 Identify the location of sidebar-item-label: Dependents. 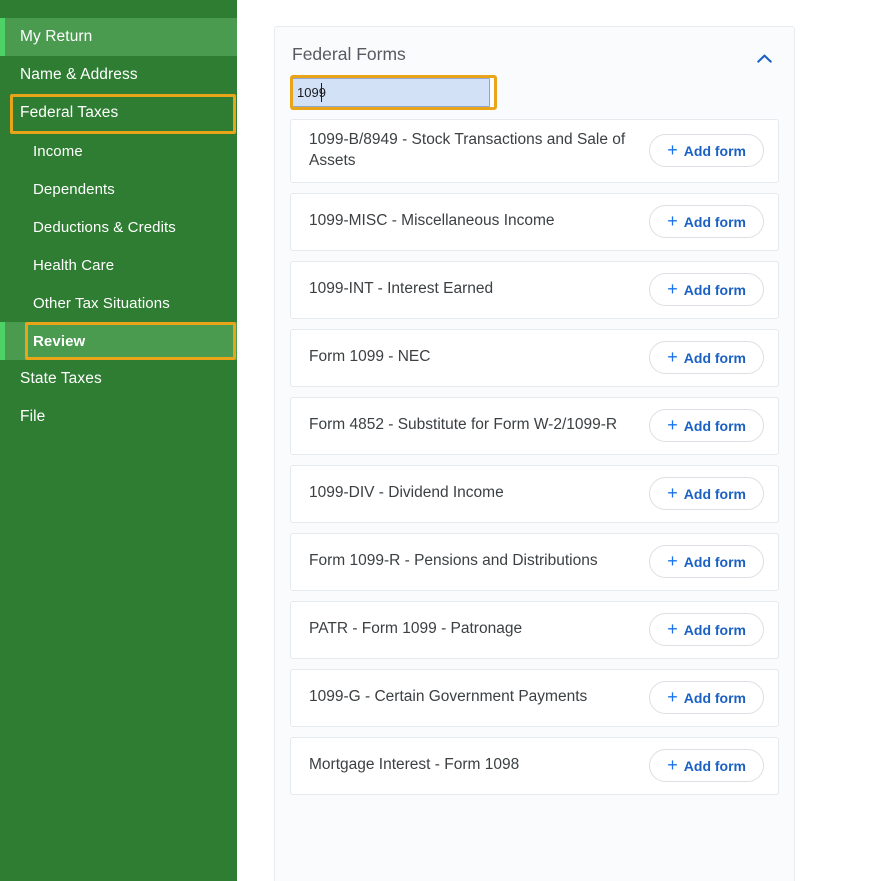
(74, 189).